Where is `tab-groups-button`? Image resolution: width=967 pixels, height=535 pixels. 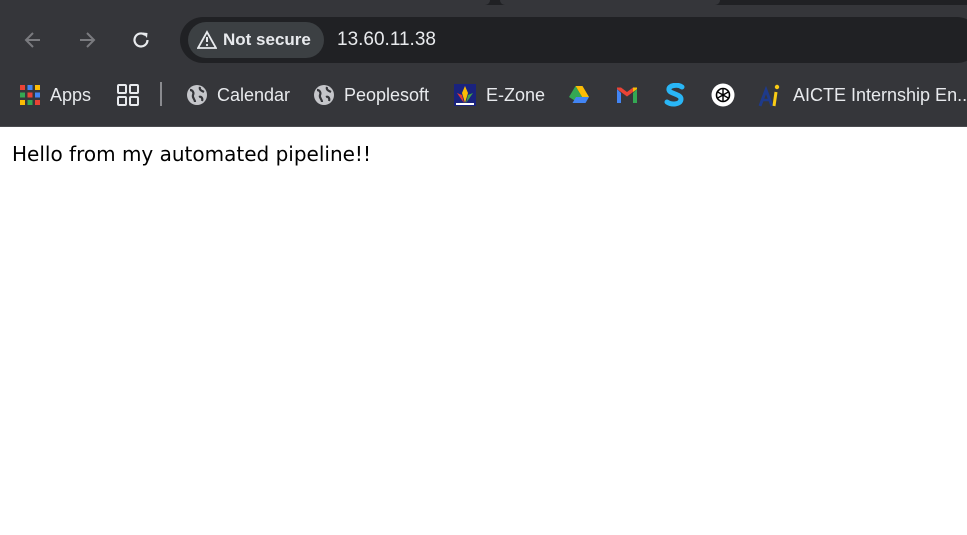 tab-groups-button is located at coordinates (128, 95).